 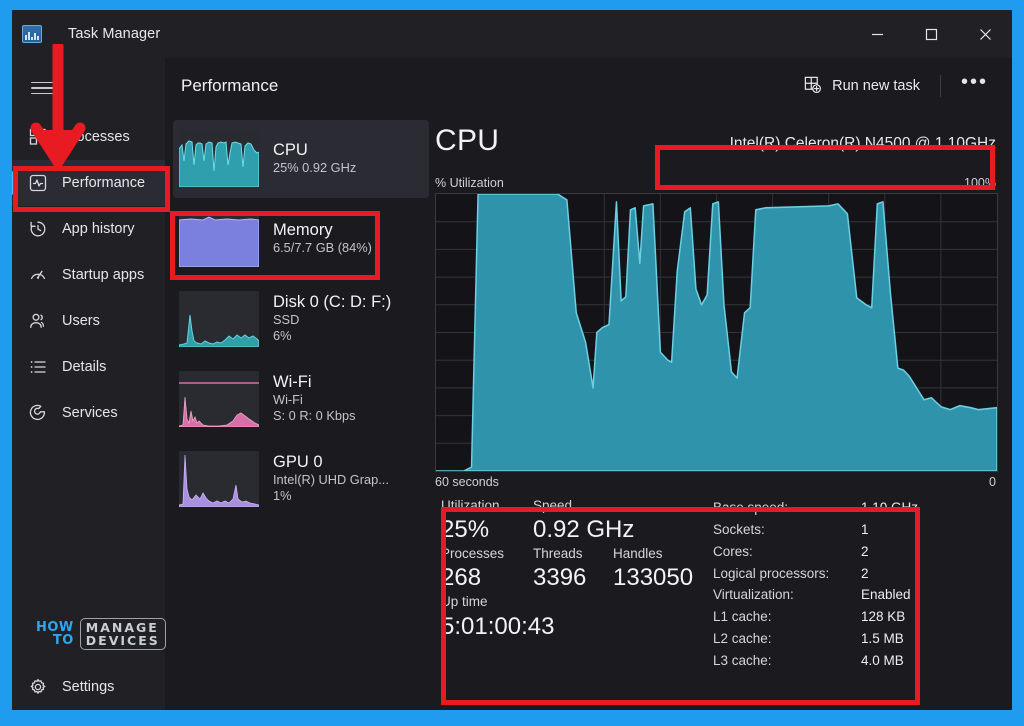 What do you see at coordinates (877, 34) in the screenshot?
I see `minimize-button` at bounding box center [877, 34].